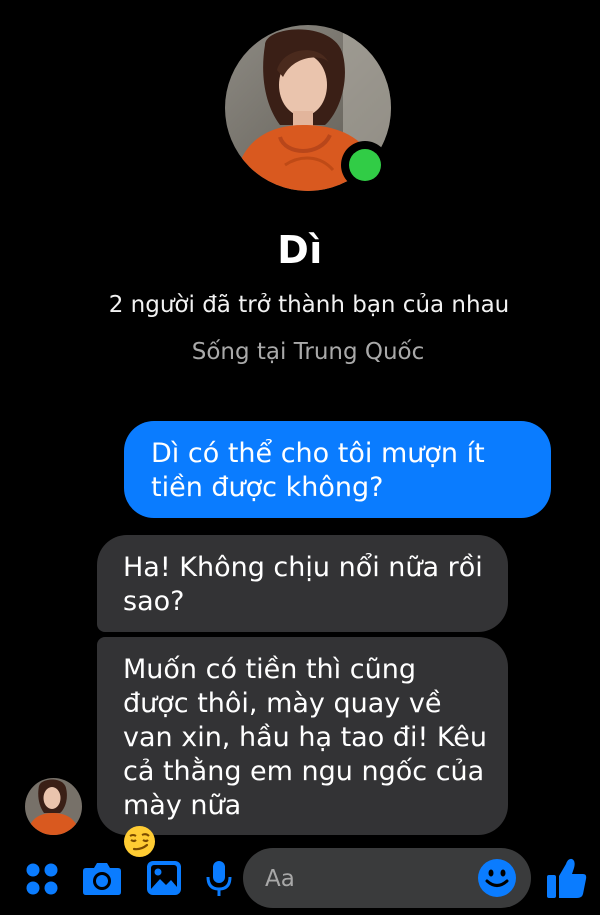  I want to click on message-text-field, so click(370, 879).